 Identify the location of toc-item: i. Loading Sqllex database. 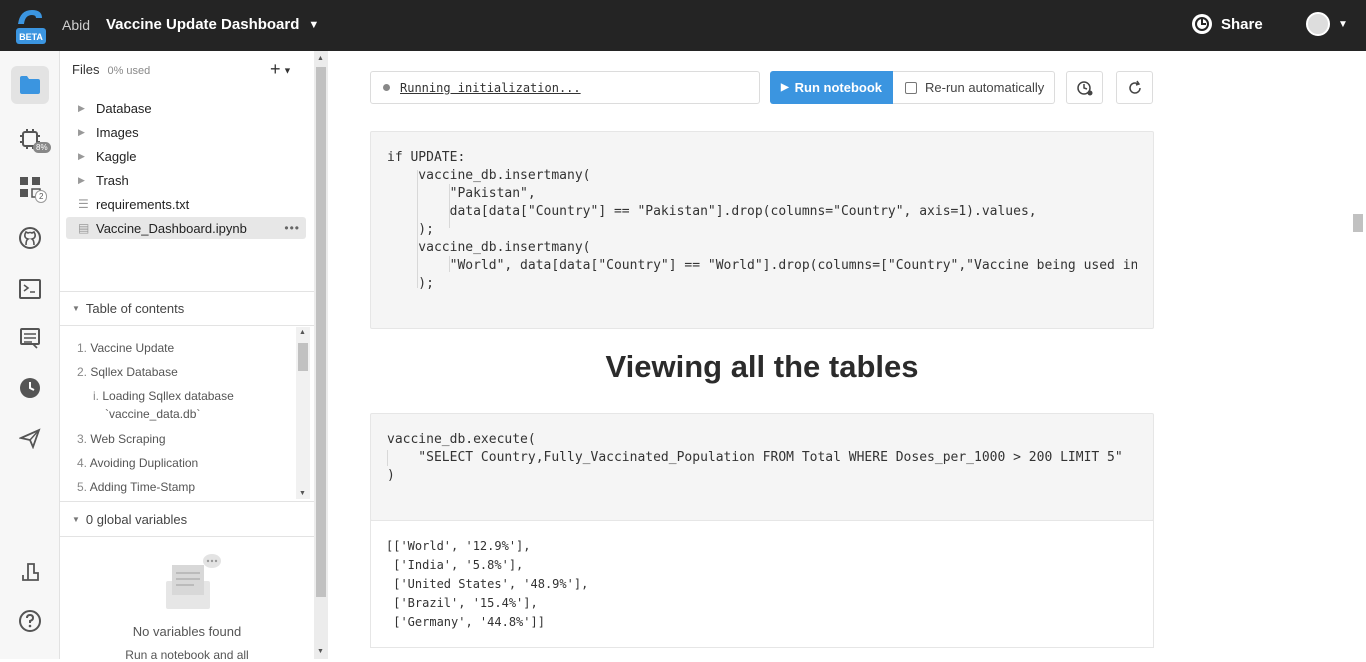
(163, 396).